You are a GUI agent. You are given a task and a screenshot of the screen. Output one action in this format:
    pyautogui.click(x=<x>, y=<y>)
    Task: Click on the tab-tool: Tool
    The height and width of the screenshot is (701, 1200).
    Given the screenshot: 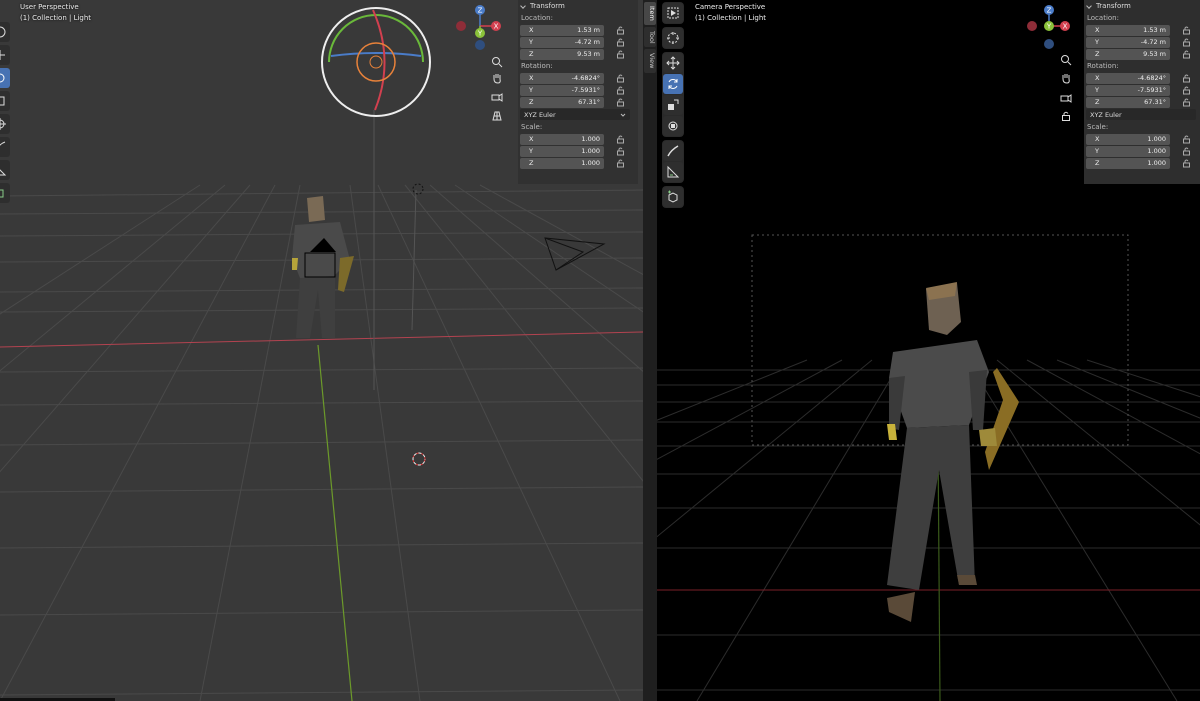 What is the action you would take?
    pyautogui.click(x=650, y=37)
    